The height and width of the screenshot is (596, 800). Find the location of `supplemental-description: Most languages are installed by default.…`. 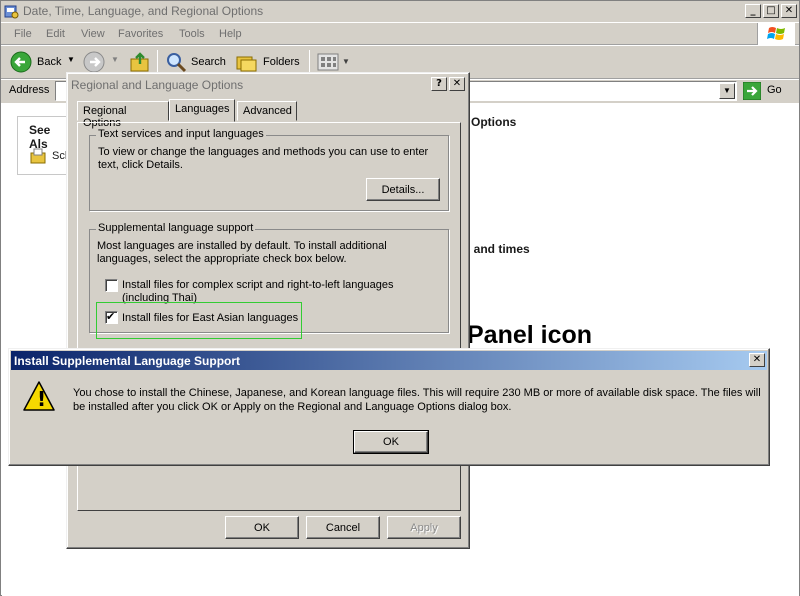

supplemental-description: Most languages are installed by default.… is located at coordinates (242, 252).